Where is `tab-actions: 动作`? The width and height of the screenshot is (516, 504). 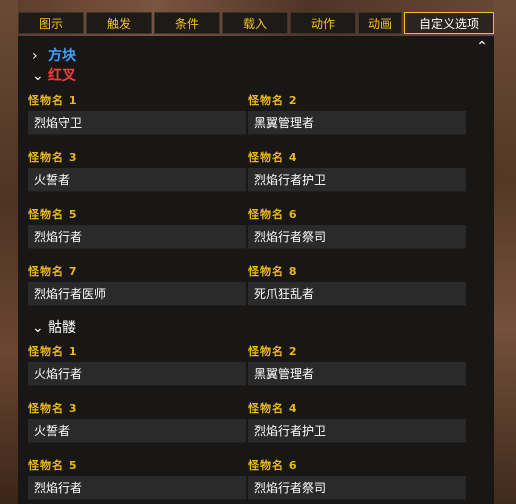
tab-actions: 动作 is located at coordinates (323, 23).